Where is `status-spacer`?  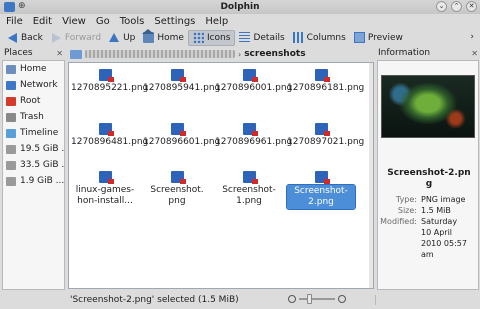 status-spacer is located at coordinates (425, 300).